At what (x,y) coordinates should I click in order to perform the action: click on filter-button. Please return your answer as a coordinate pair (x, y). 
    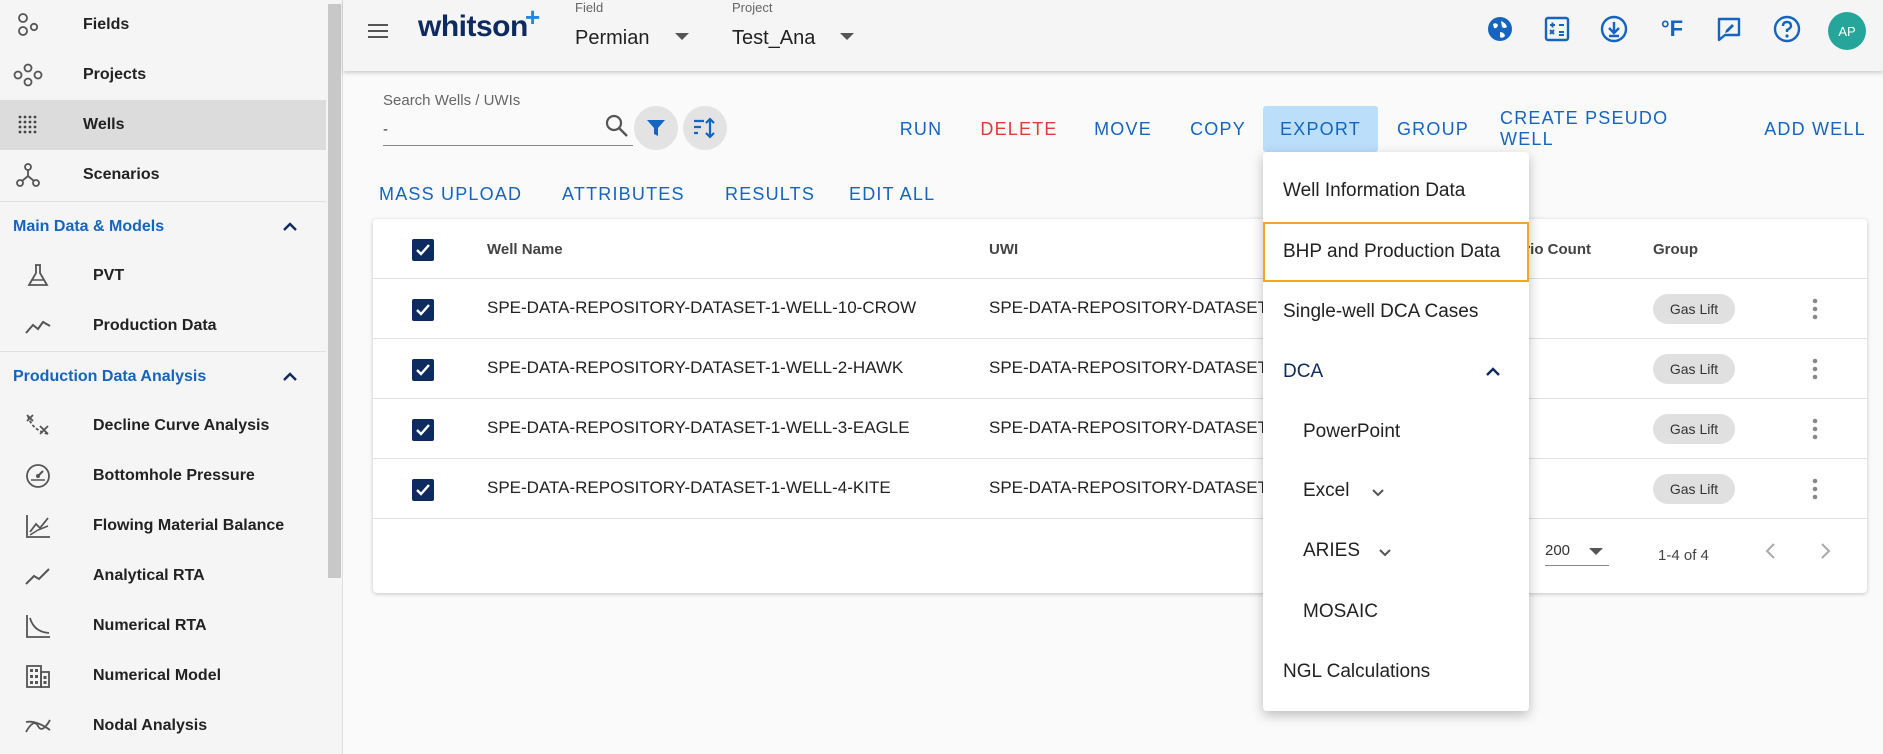
    Looking at the image, I should click on (656, 128).